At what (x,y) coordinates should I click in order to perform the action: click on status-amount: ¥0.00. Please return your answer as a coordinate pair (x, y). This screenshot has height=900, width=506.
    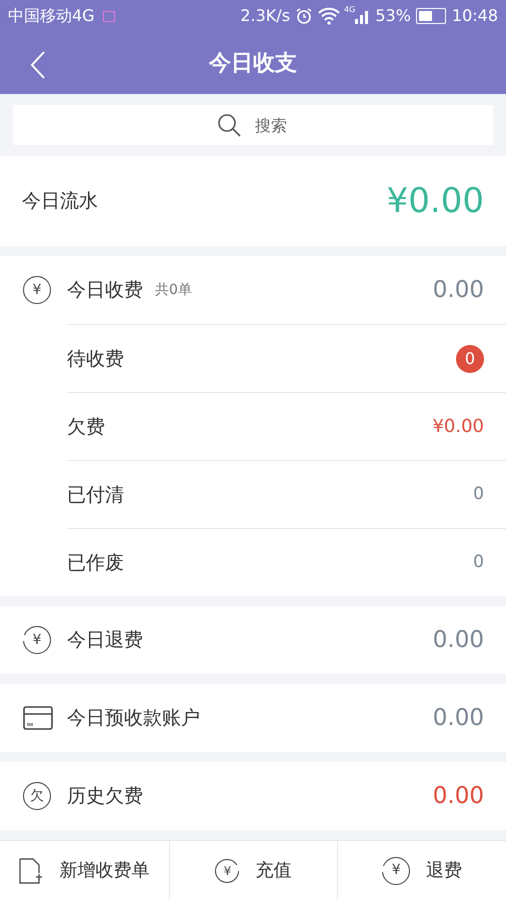
    Looking at the image, I should click on (458, 427).